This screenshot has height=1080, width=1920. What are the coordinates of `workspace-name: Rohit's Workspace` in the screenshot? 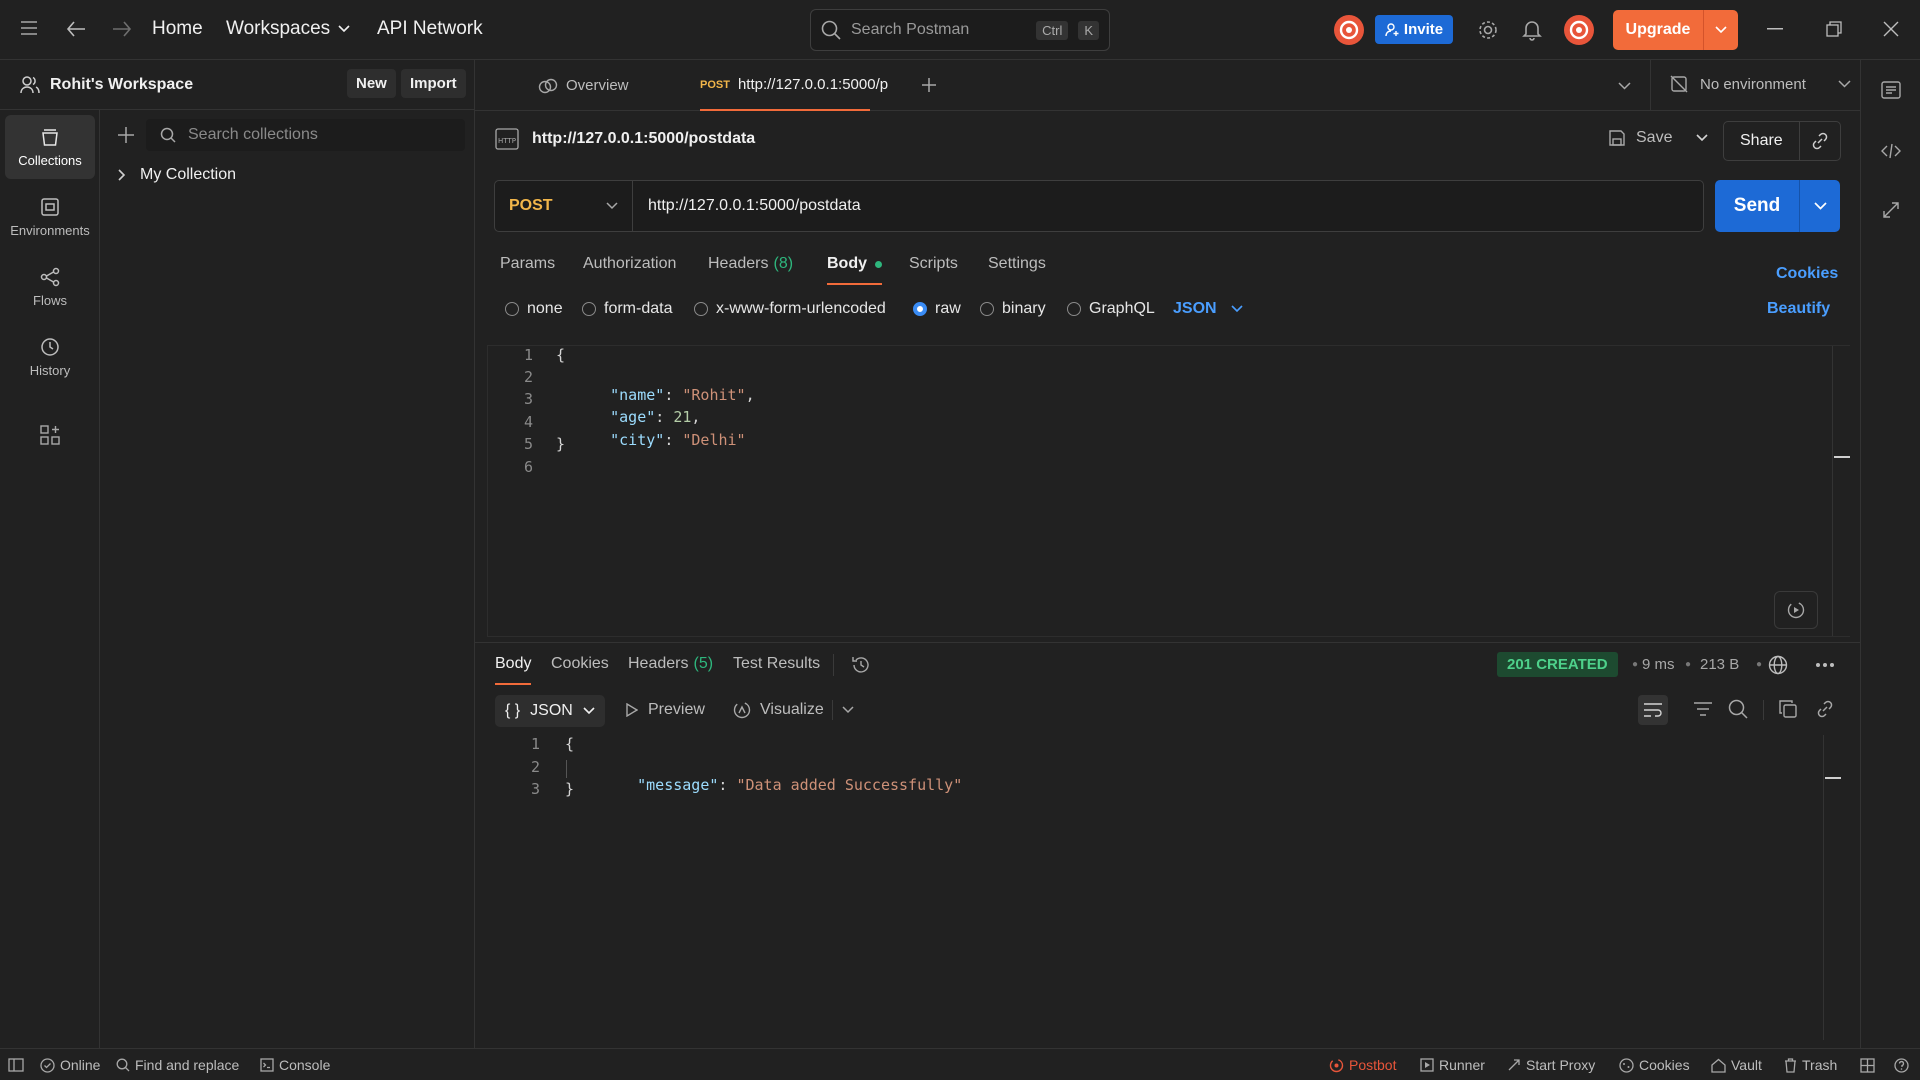 It's located at (121, 85).